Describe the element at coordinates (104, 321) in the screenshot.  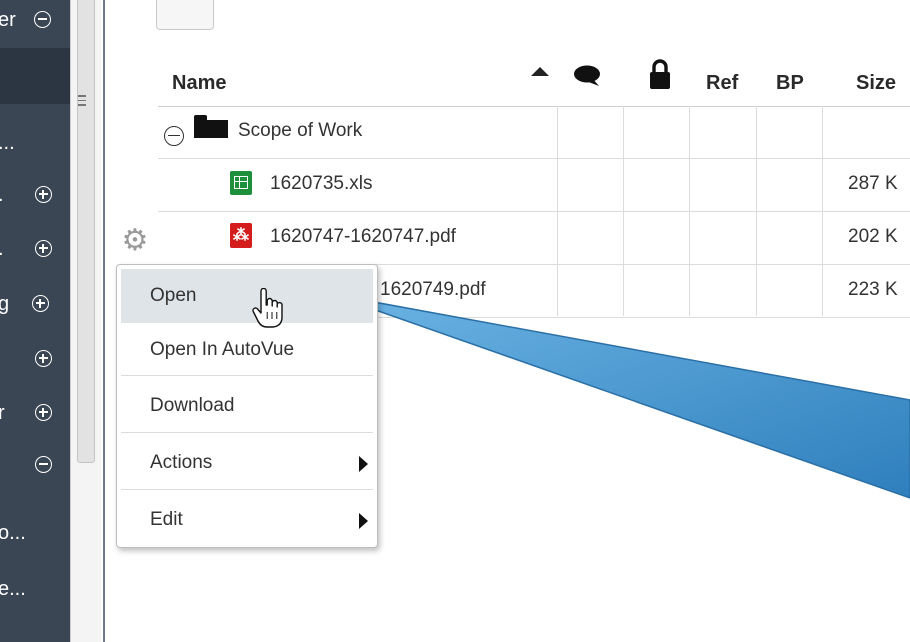
I see `divider` at that location.